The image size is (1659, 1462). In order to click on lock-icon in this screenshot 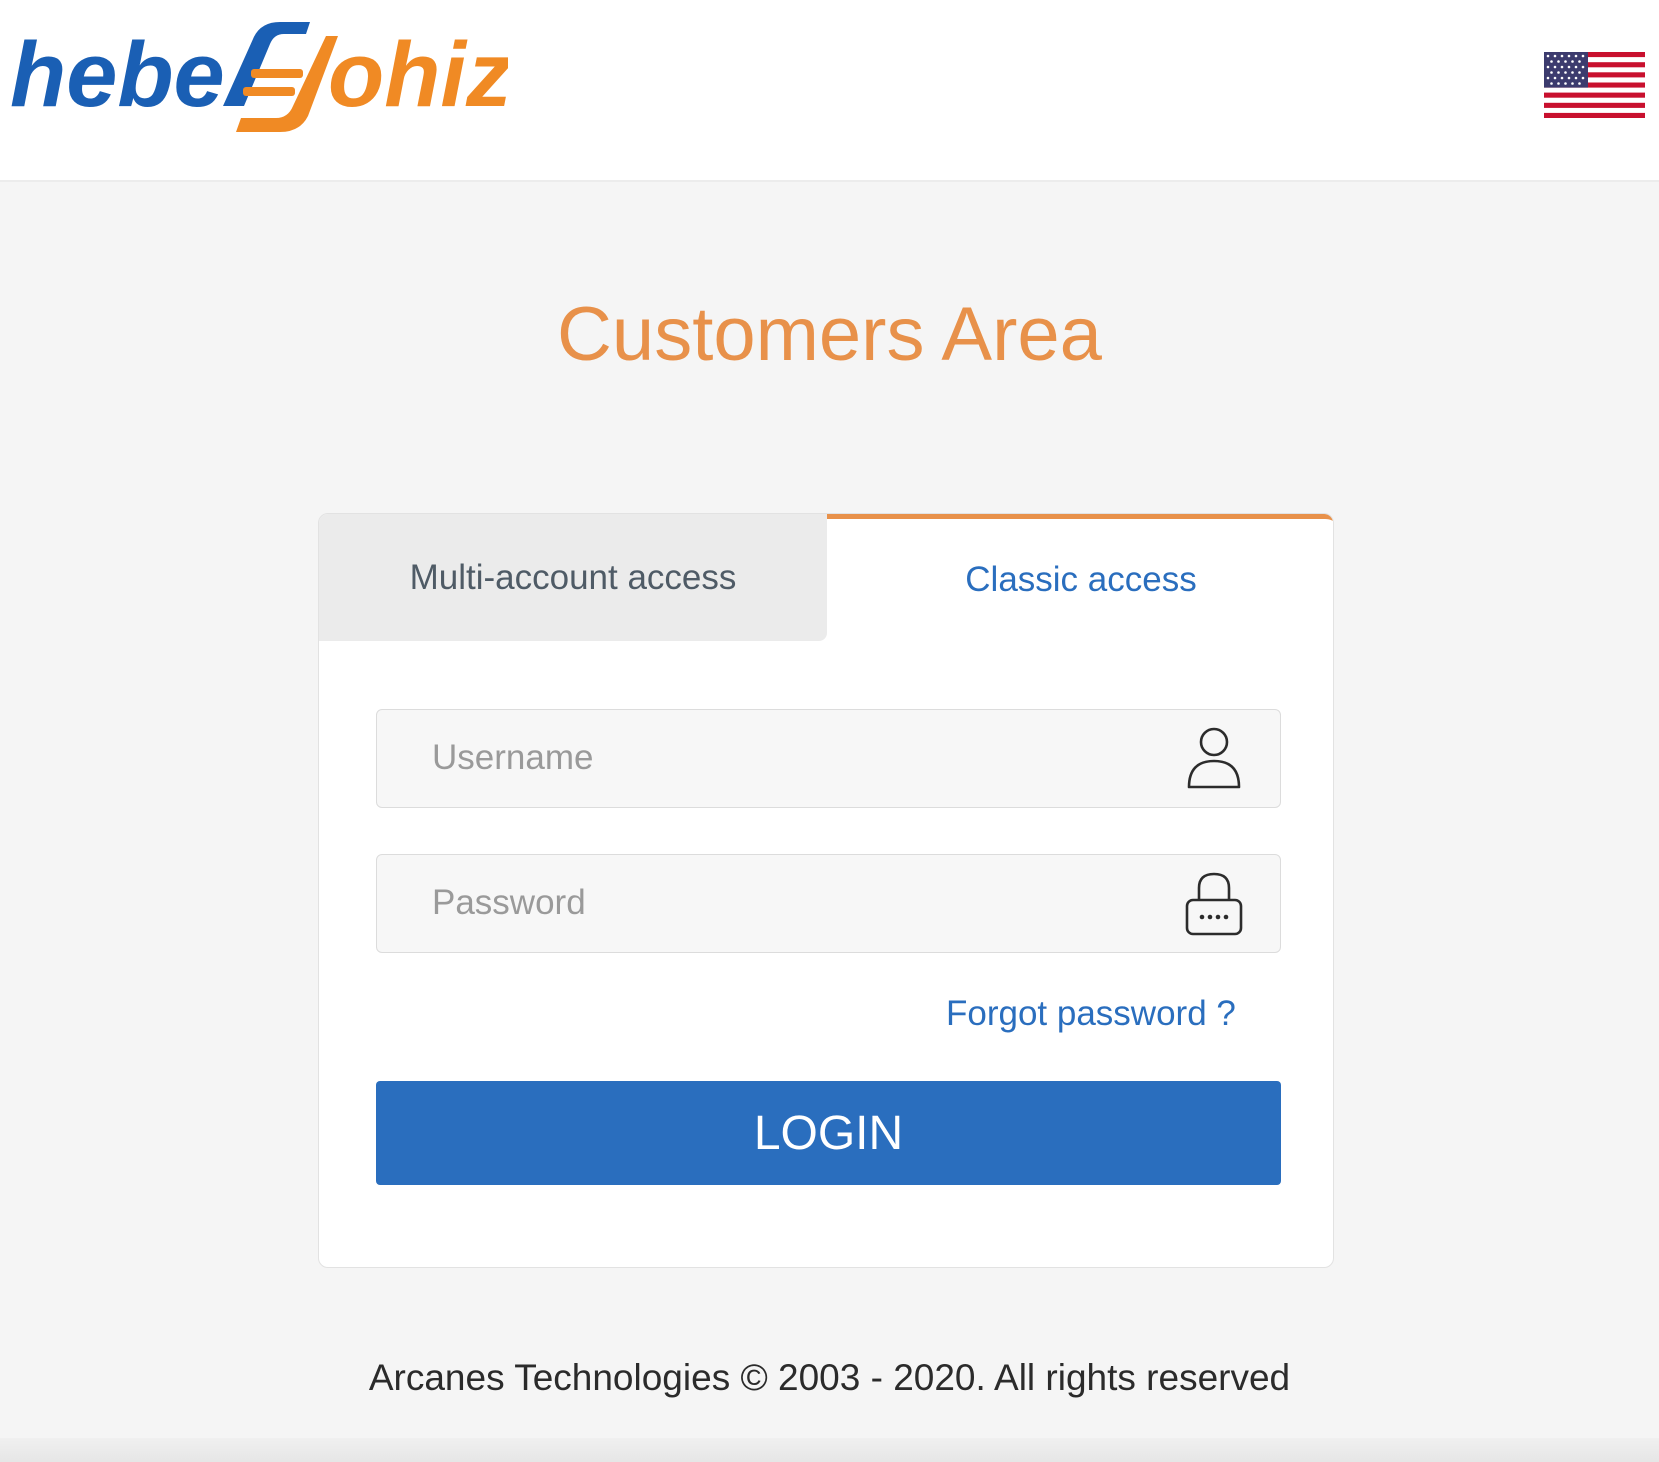, I will do `click(1214, 904)`.